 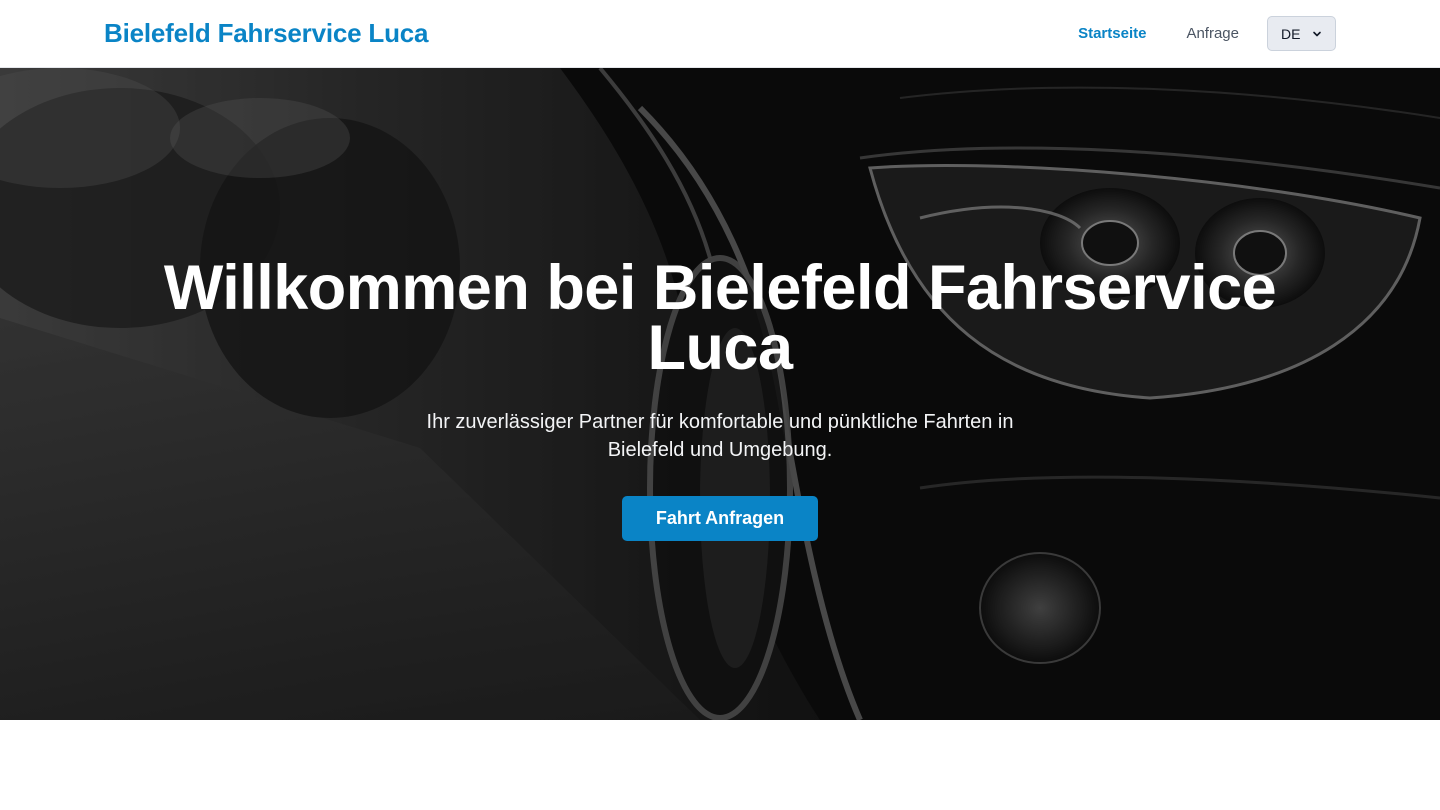 I want to click on chevron-down-icon, so click(x=1317, y=33).